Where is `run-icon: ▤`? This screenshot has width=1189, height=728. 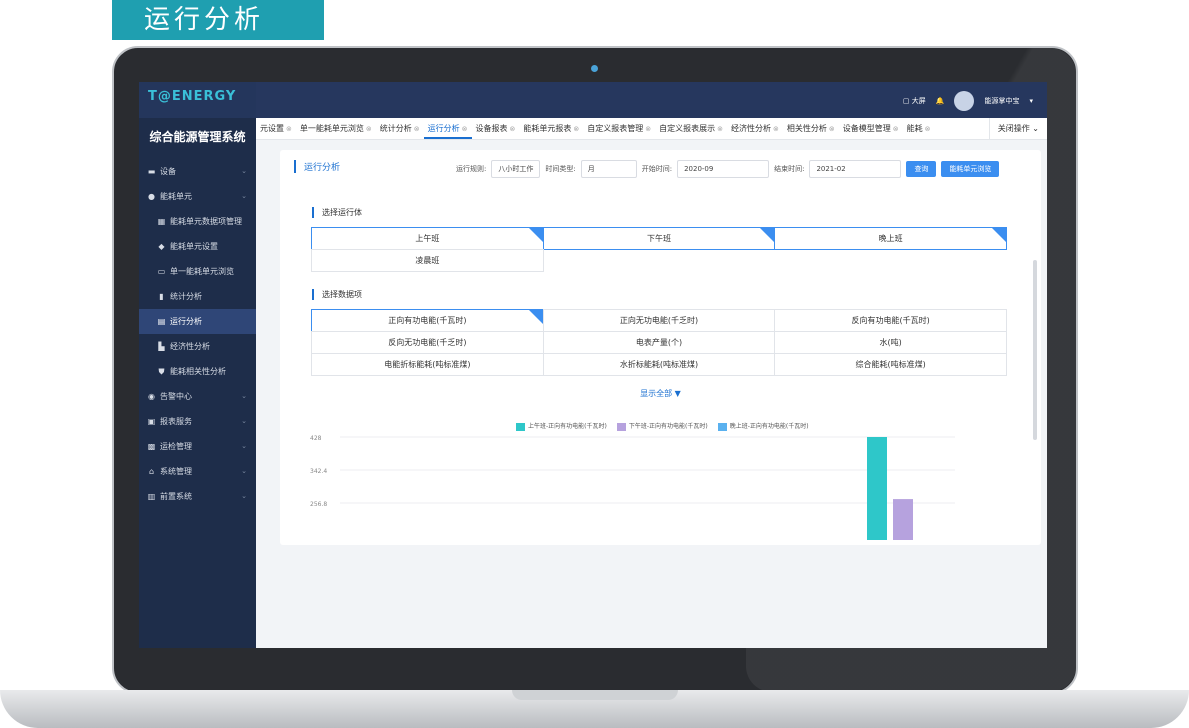 run-icon: ▤ is located at coordinates (161, 321).